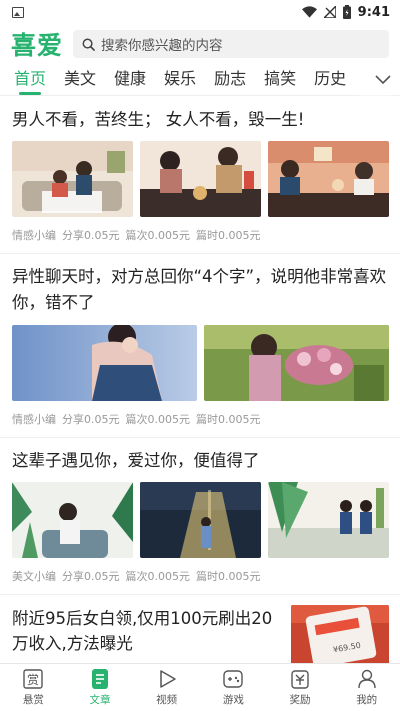 Image resolution: width=400 pixels, height=711 pixels. What do you see at coordinates (200, 12) in the screenshot?
I see `status-bar: 9:41` at bounding box center [200, 12].